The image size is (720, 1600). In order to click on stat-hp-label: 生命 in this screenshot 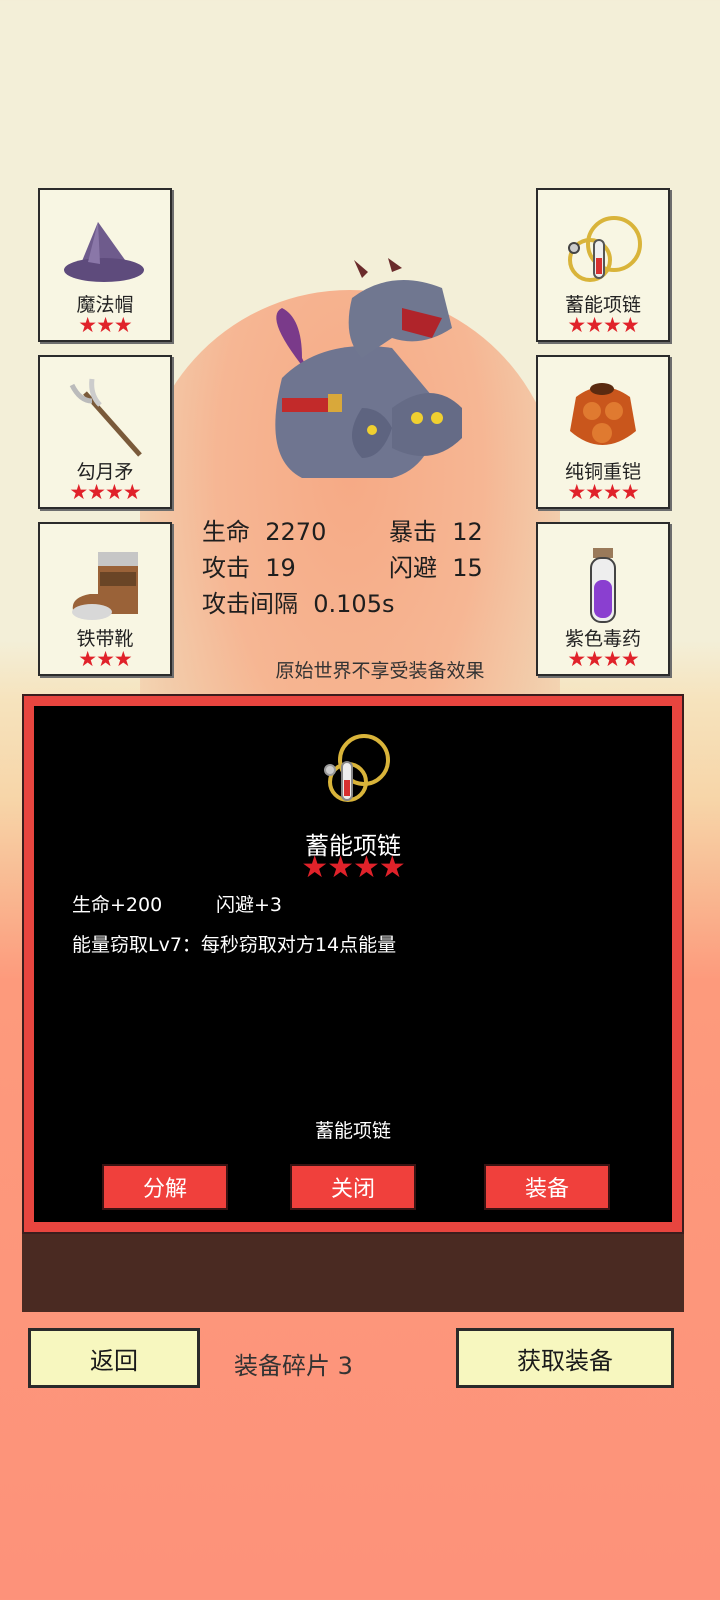, I will do `click(226, 532)`.